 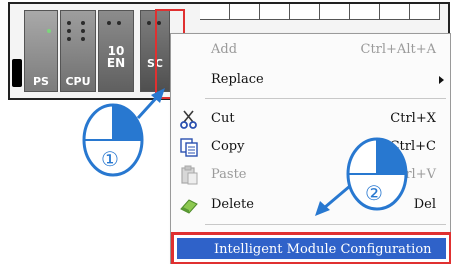 I want to click on menu-item-shortcut: Ctrl+X, so click(x=413, y=118).